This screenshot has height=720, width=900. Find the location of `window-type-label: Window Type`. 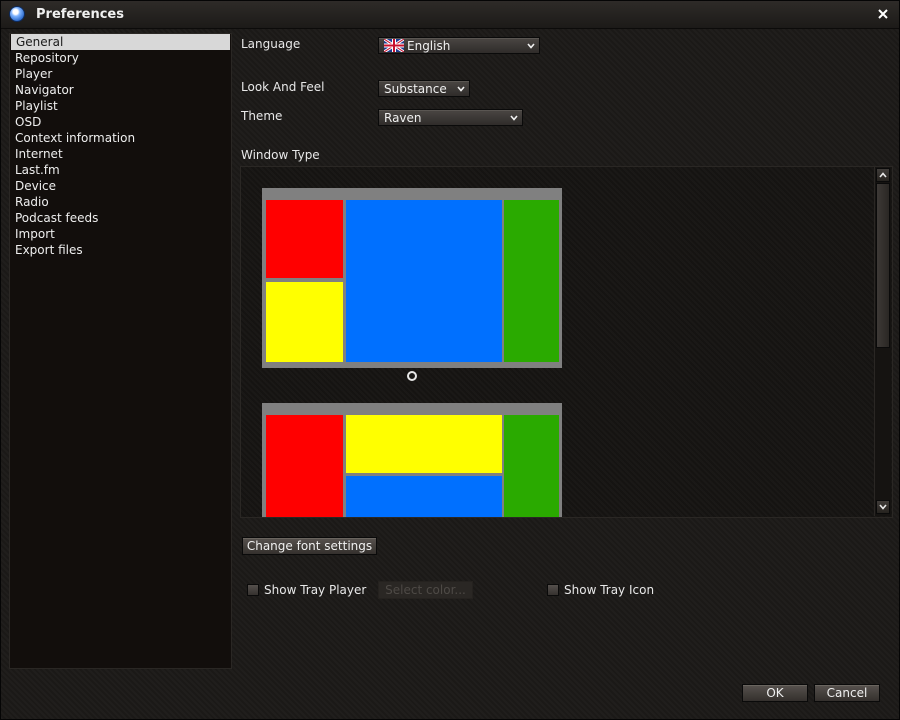

window-type-label: Window Type is located at coordinates (280, 155).